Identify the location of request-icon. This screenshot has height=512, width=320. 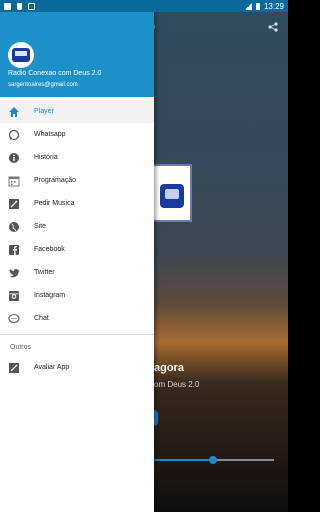
(14, 204).